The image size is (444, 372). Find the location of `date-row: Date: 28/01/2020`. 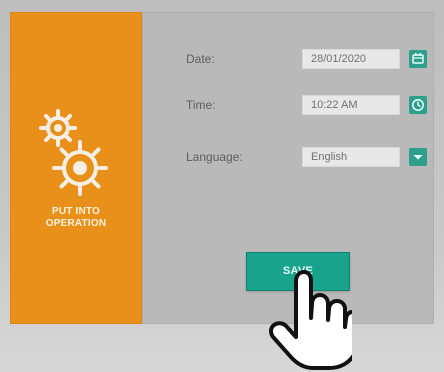

date-row: Date: 28/01/2020 is located at coordinates (306, 59).